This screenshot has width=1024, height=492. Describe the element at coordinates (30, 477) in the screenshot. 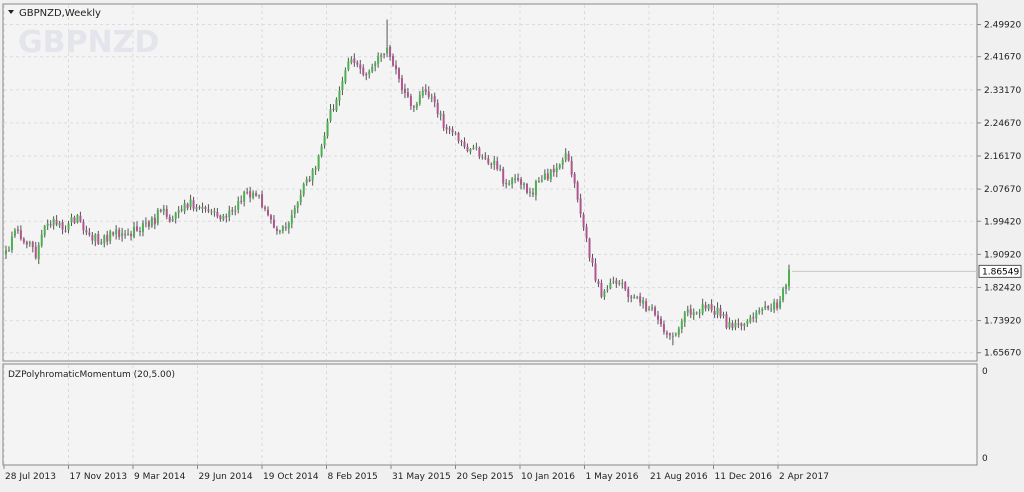

I see `time-tick-label: 28 Jul 2013` at that location.